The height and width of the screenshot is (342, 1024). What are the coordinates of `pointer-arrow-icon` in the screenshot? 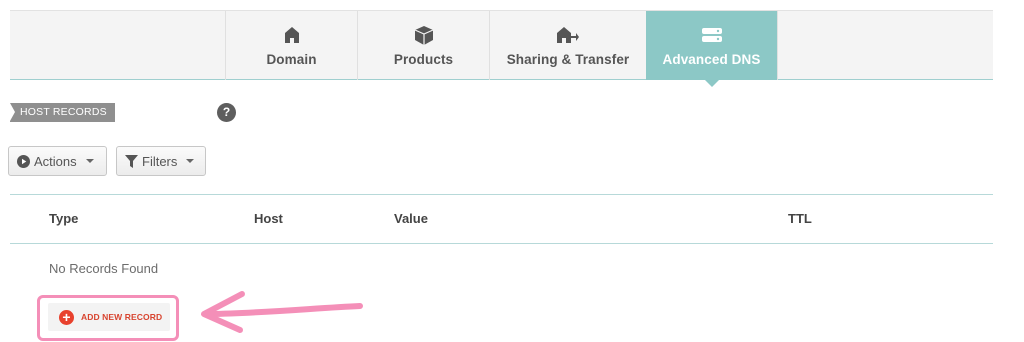 It's located at (282, 312).